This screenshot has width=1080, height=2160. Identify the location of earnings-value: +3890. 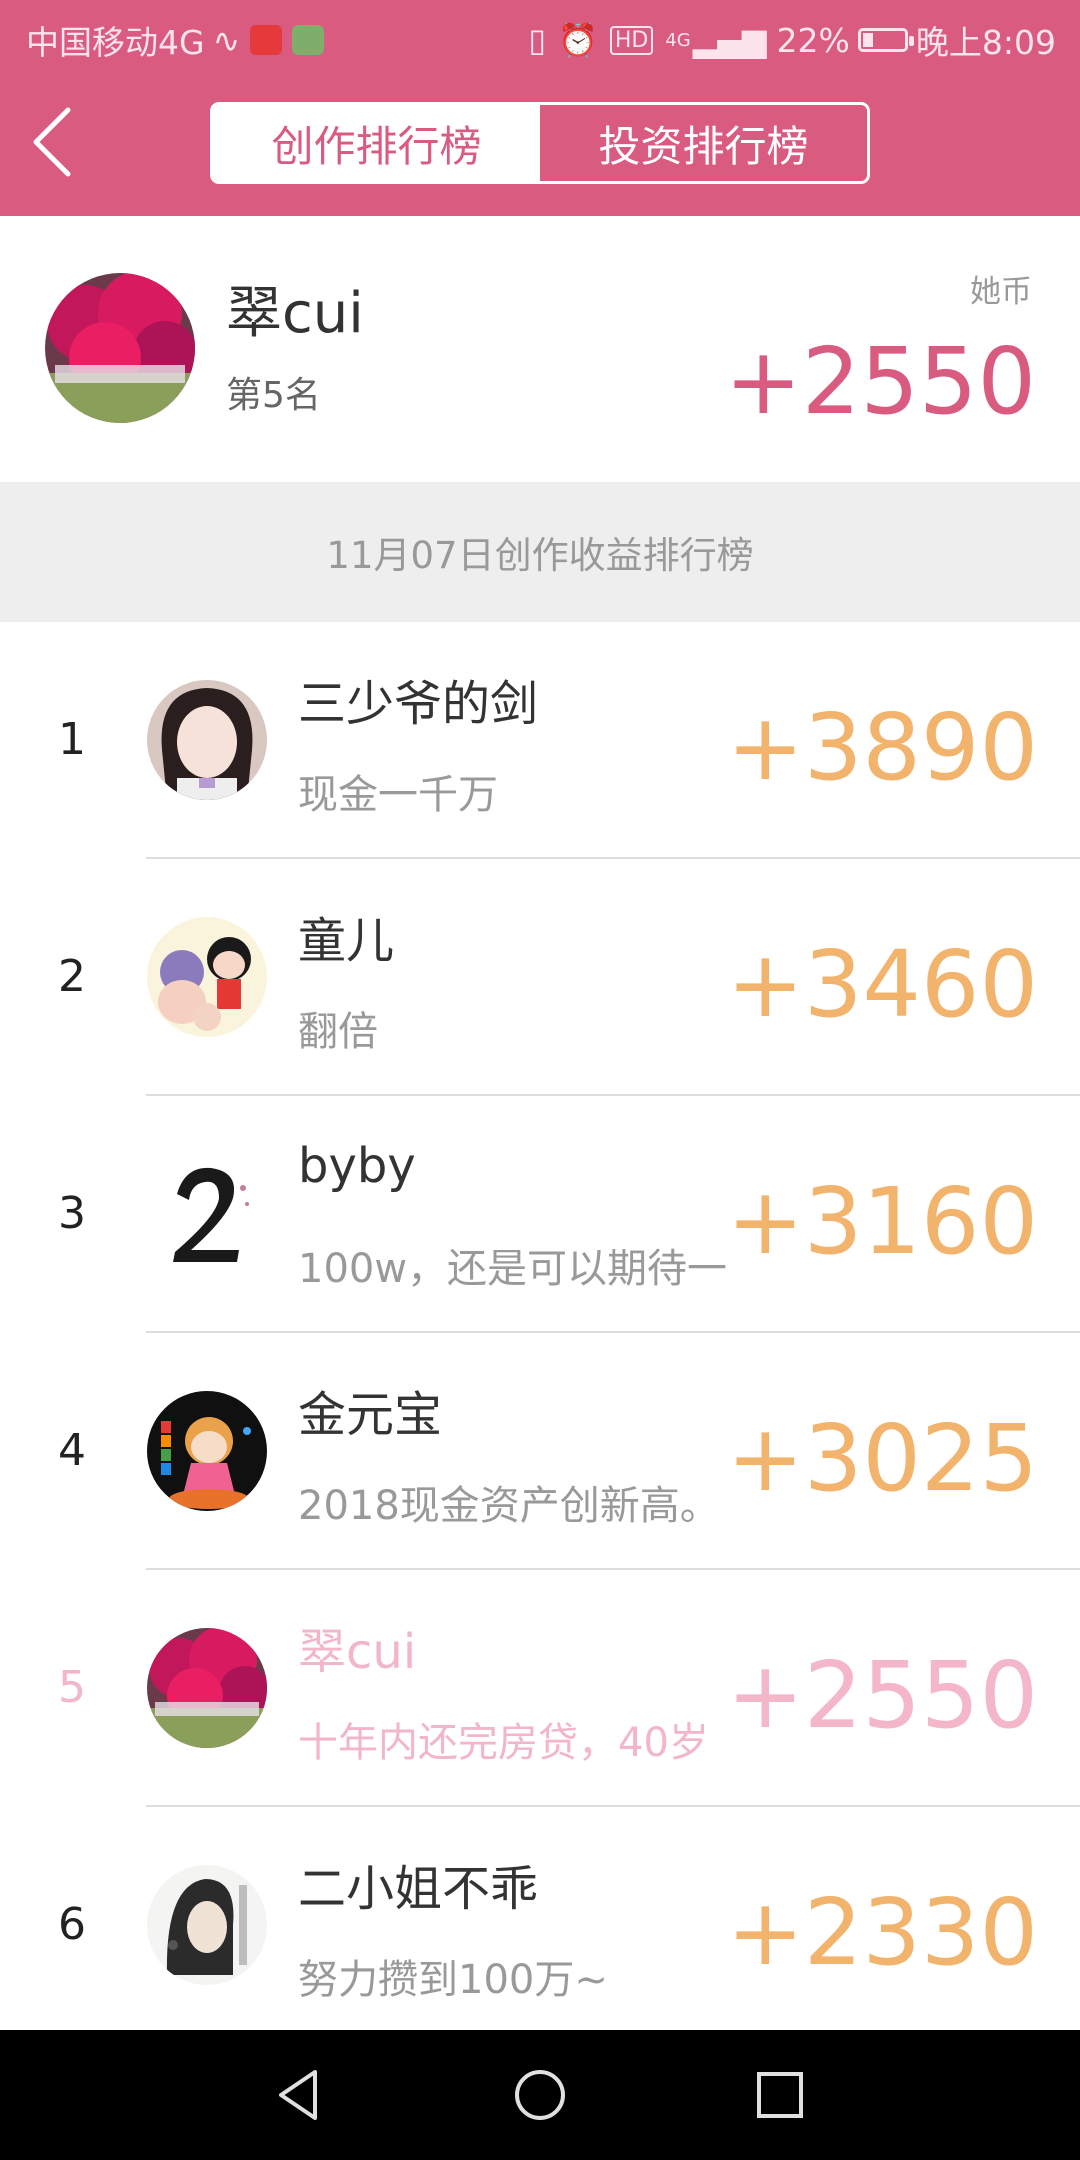
(882, 747).